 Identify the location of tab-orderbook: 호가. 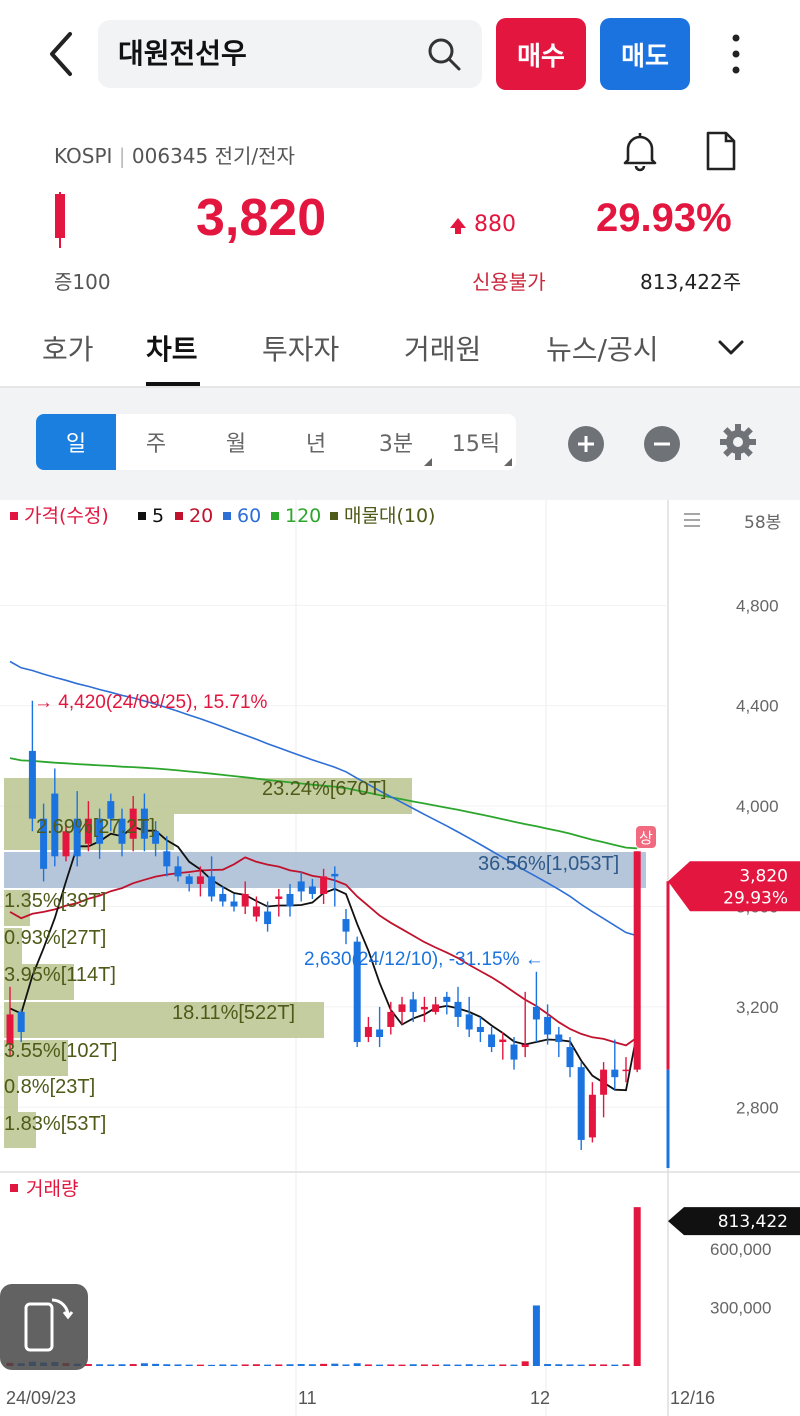
(68, 357).